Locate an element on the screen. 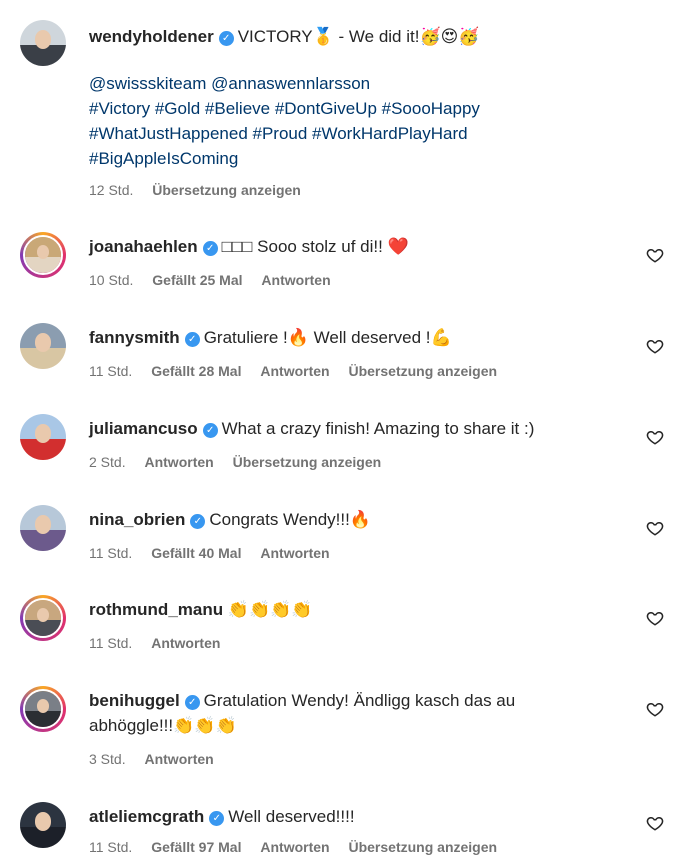 Image resolution: width=680 pixels, height=859 pixels. comment-text: □□□ Sooo stolz uf di!! ❤️ is located at coordinates (315, 246).